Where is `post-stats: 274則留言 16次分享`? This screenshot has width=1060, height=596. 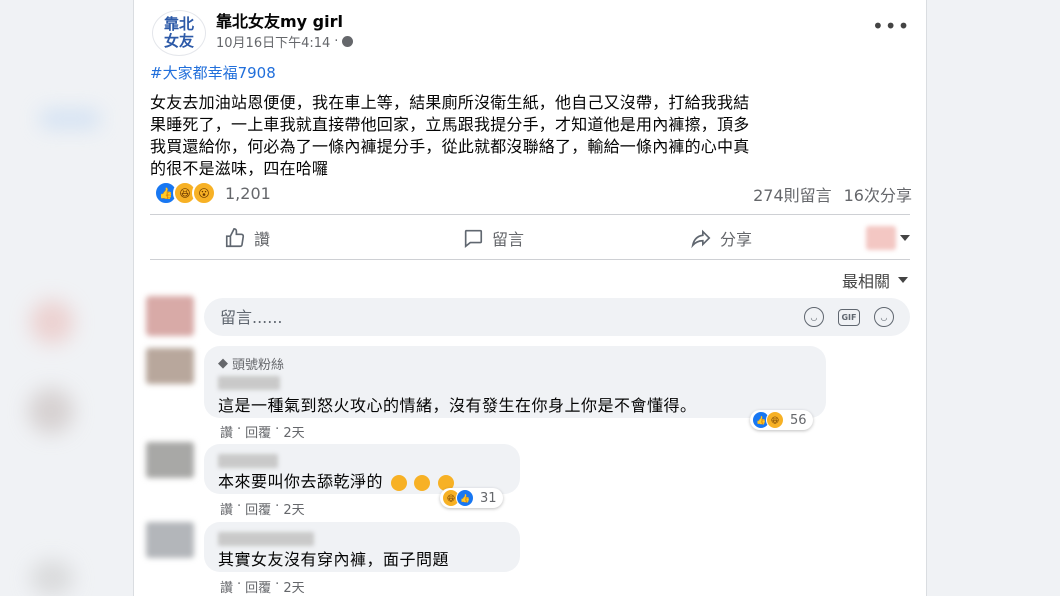
post-stats: 274則留言 16次分享 is located at coordinates (832, 194).